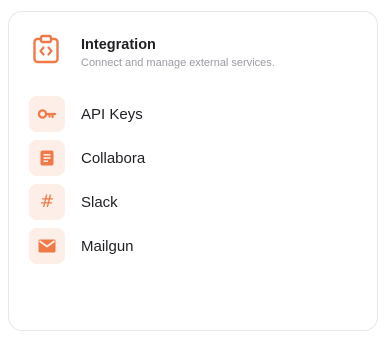 The height and width of the screenshot is (345, 387). Describe the element at coordinates (99, 202) in the screenshot. I see `item-label: Slack` at that location.